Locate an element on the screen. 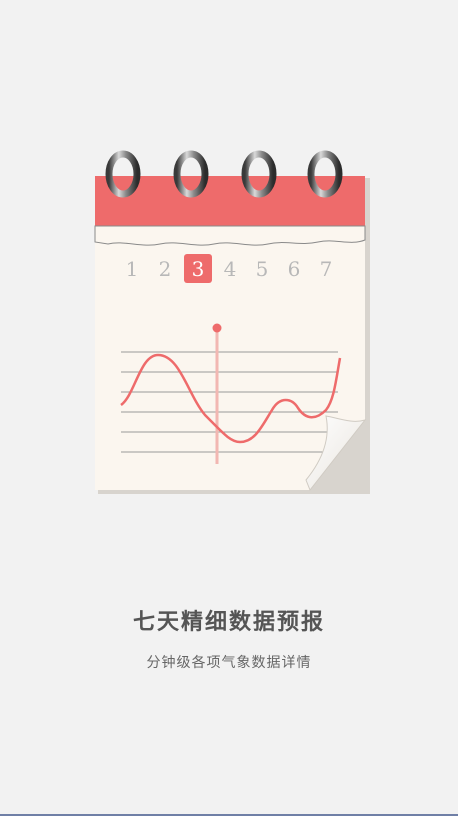 The width and height of the screenshot is (458, 816). intro-title: 七天精细数据预报 is located at coordinates (228, 622).